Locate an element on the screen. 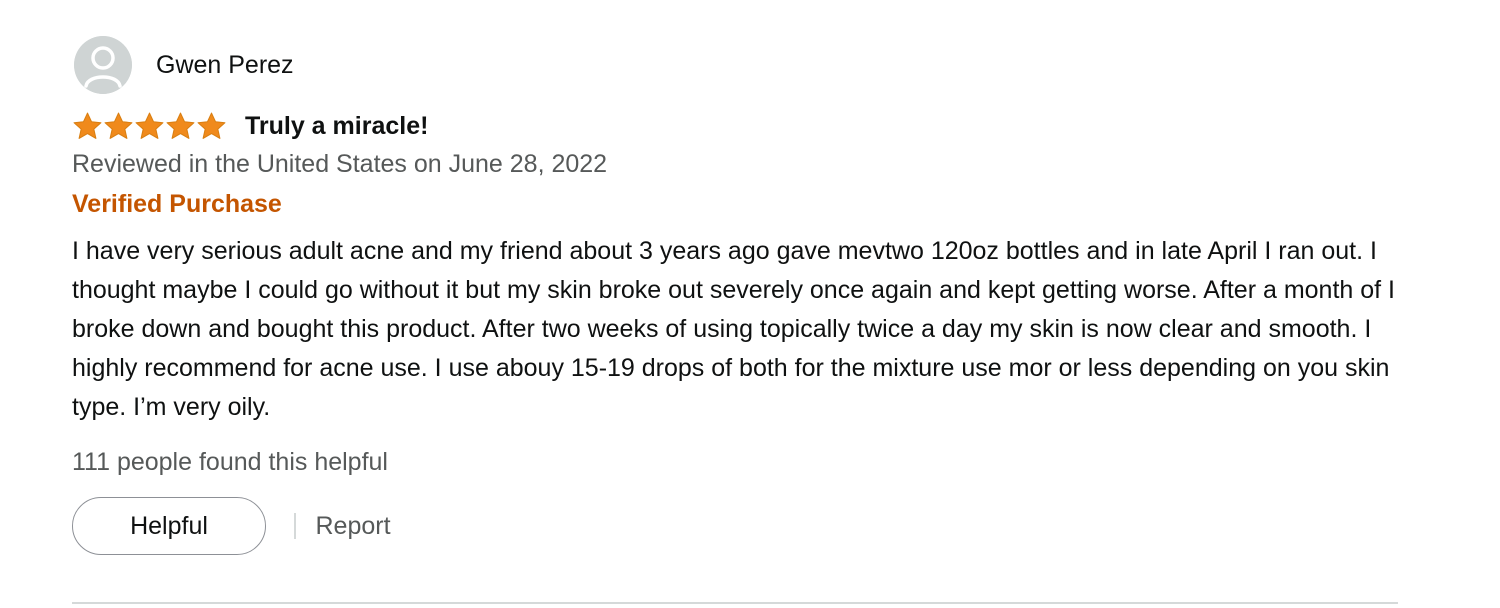  star-rating is located at coordinates (149, 126).